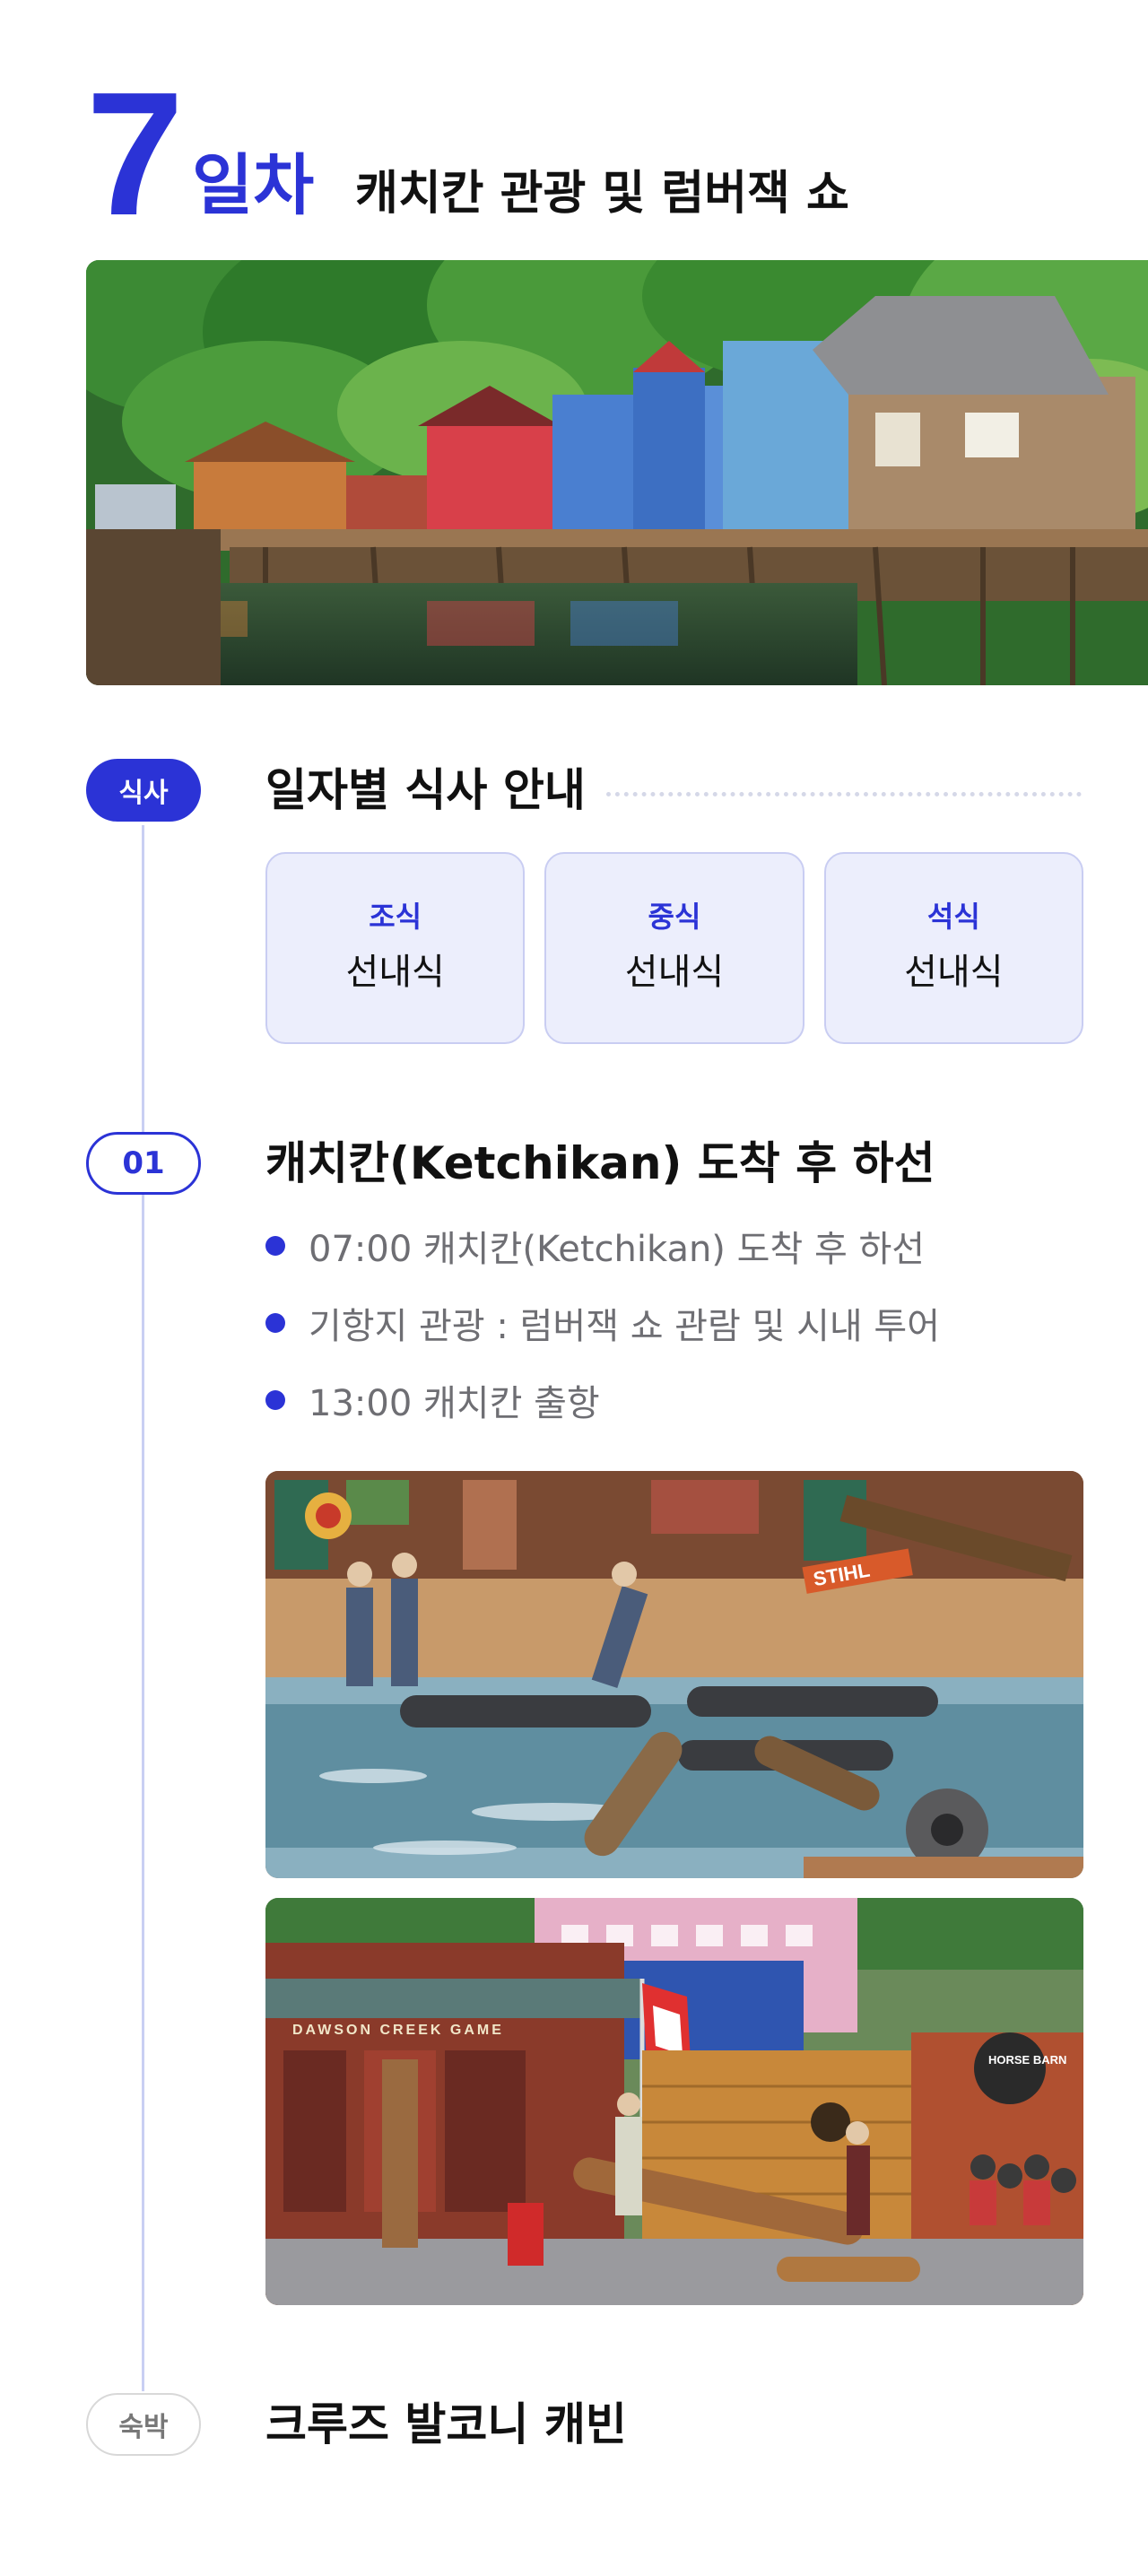  I want to click on list-item: 07:00 캐치칸(Ketchikan) 도착 후 하선, so click(678, 1245).